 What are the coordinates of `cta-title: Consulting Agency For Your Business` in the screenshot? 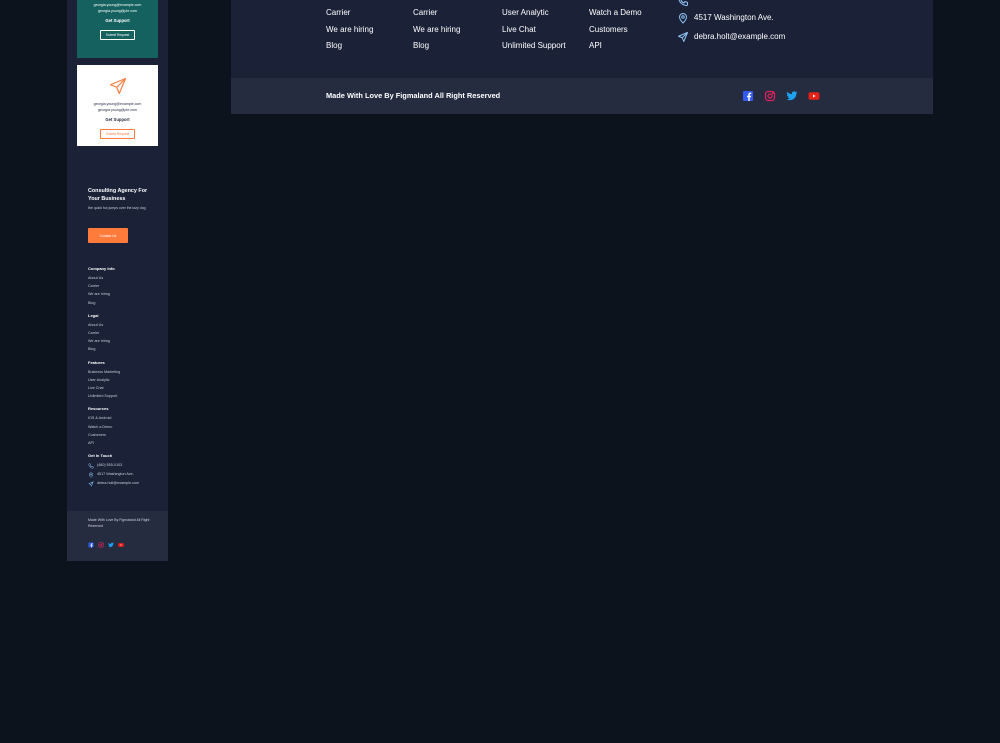 It's located at (118, 195).